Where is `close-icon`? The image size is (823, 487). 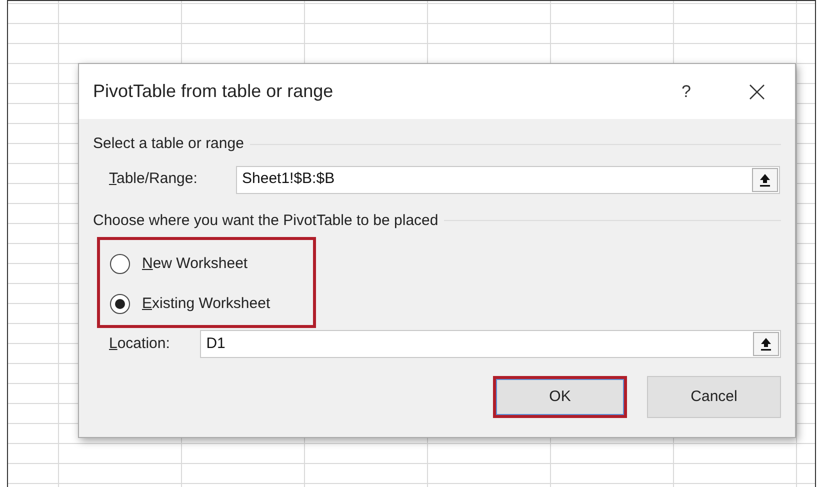
close-icon is located at coordinates (757, 92).